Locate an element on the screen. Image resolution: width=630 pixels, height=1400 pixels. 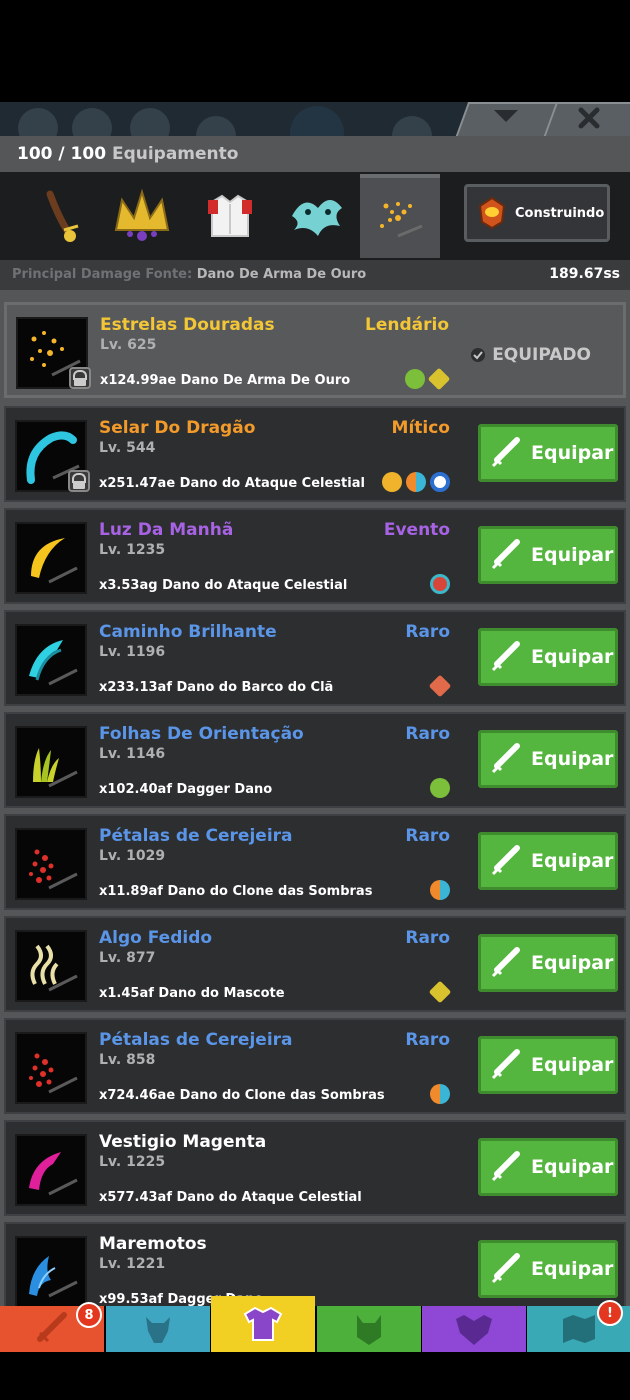
equipment-count: 100 / 100 Equipamento is located at coordinates (127, 154).